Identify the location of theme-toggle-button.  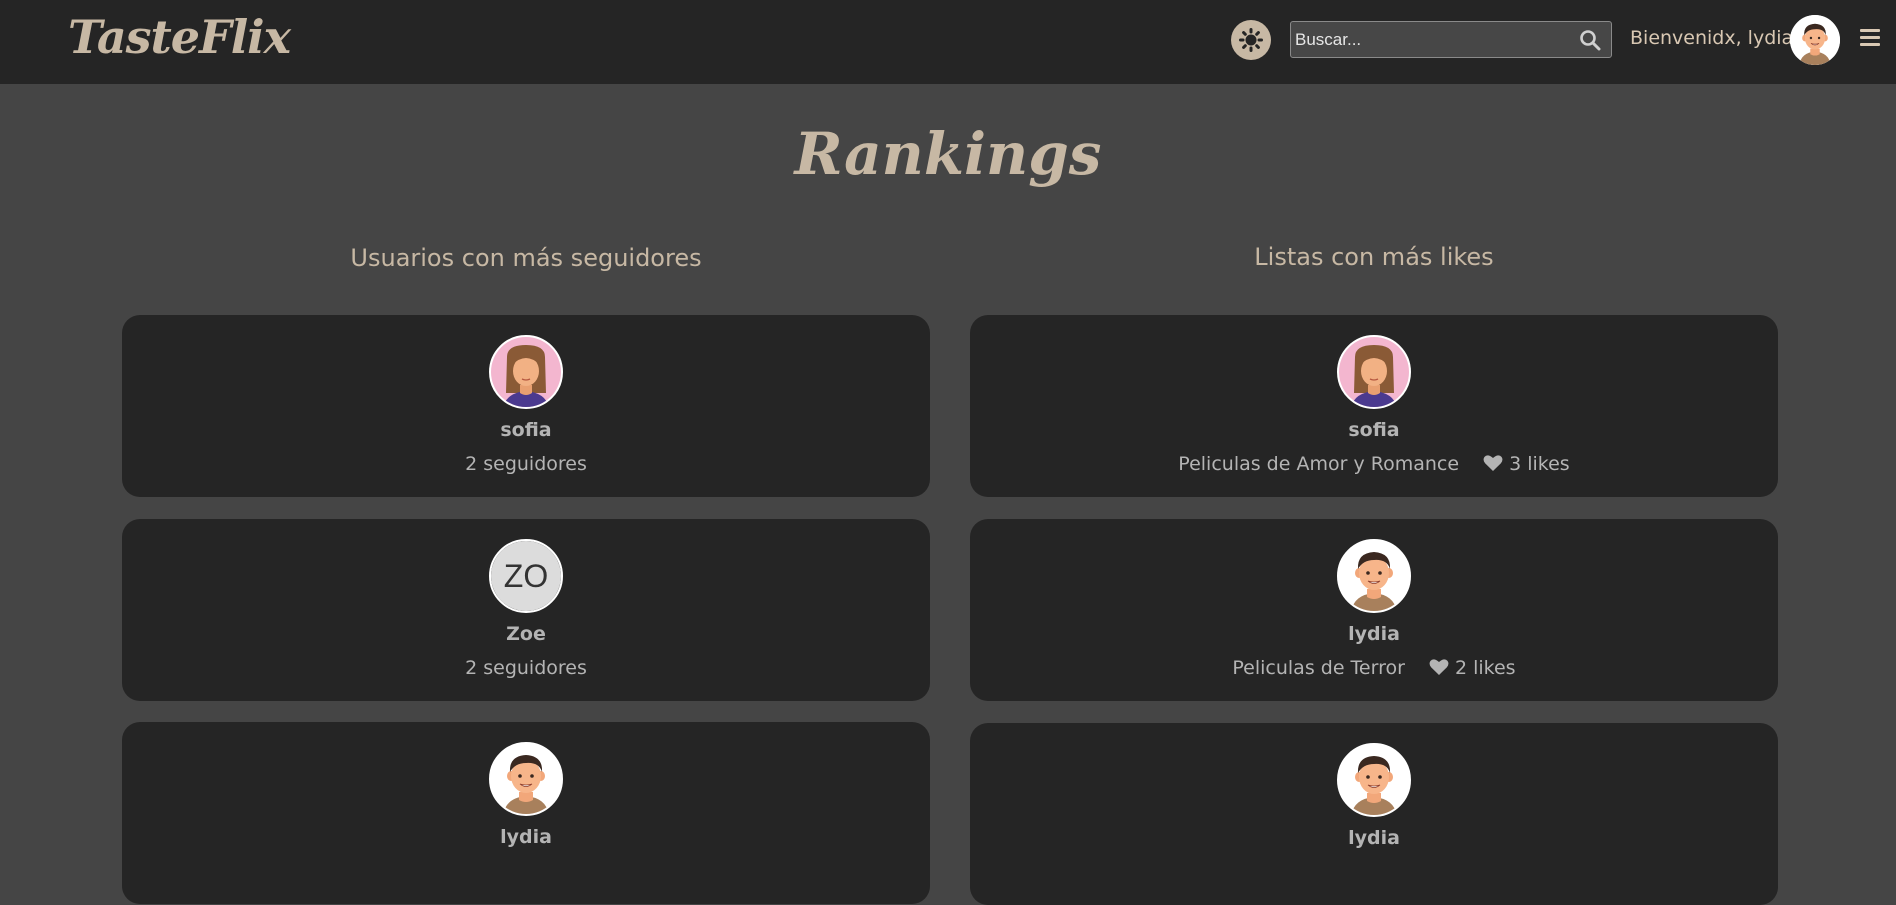
(1251, 40).